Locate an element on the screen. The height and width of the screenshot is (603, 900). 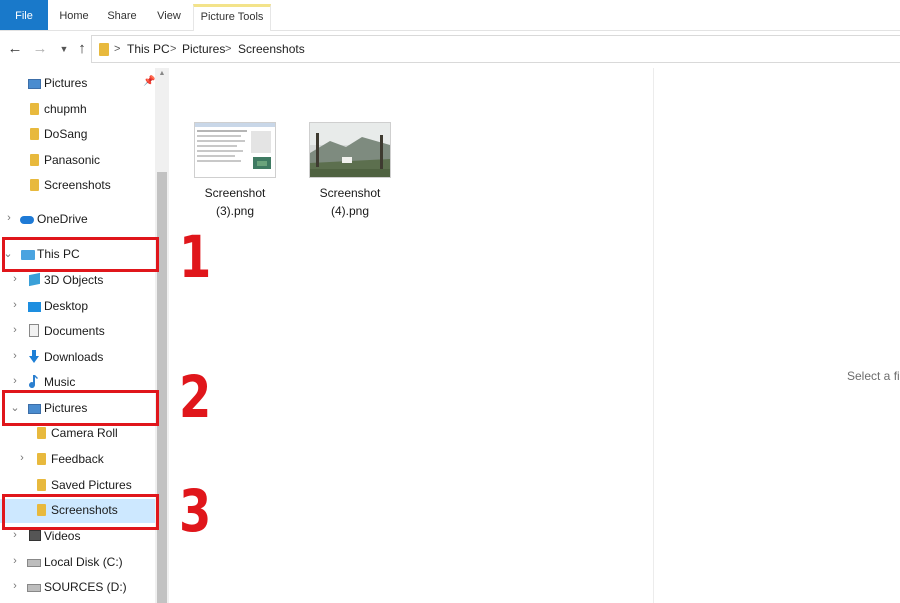
nav-item-chupmh: chupmh is located at coordinates (77, 110).